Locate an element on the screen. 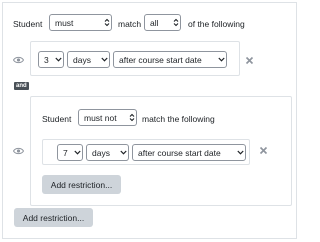 This screenshot has height=242, width=320. must-not-select: must not is located at coordinates (107, 117).